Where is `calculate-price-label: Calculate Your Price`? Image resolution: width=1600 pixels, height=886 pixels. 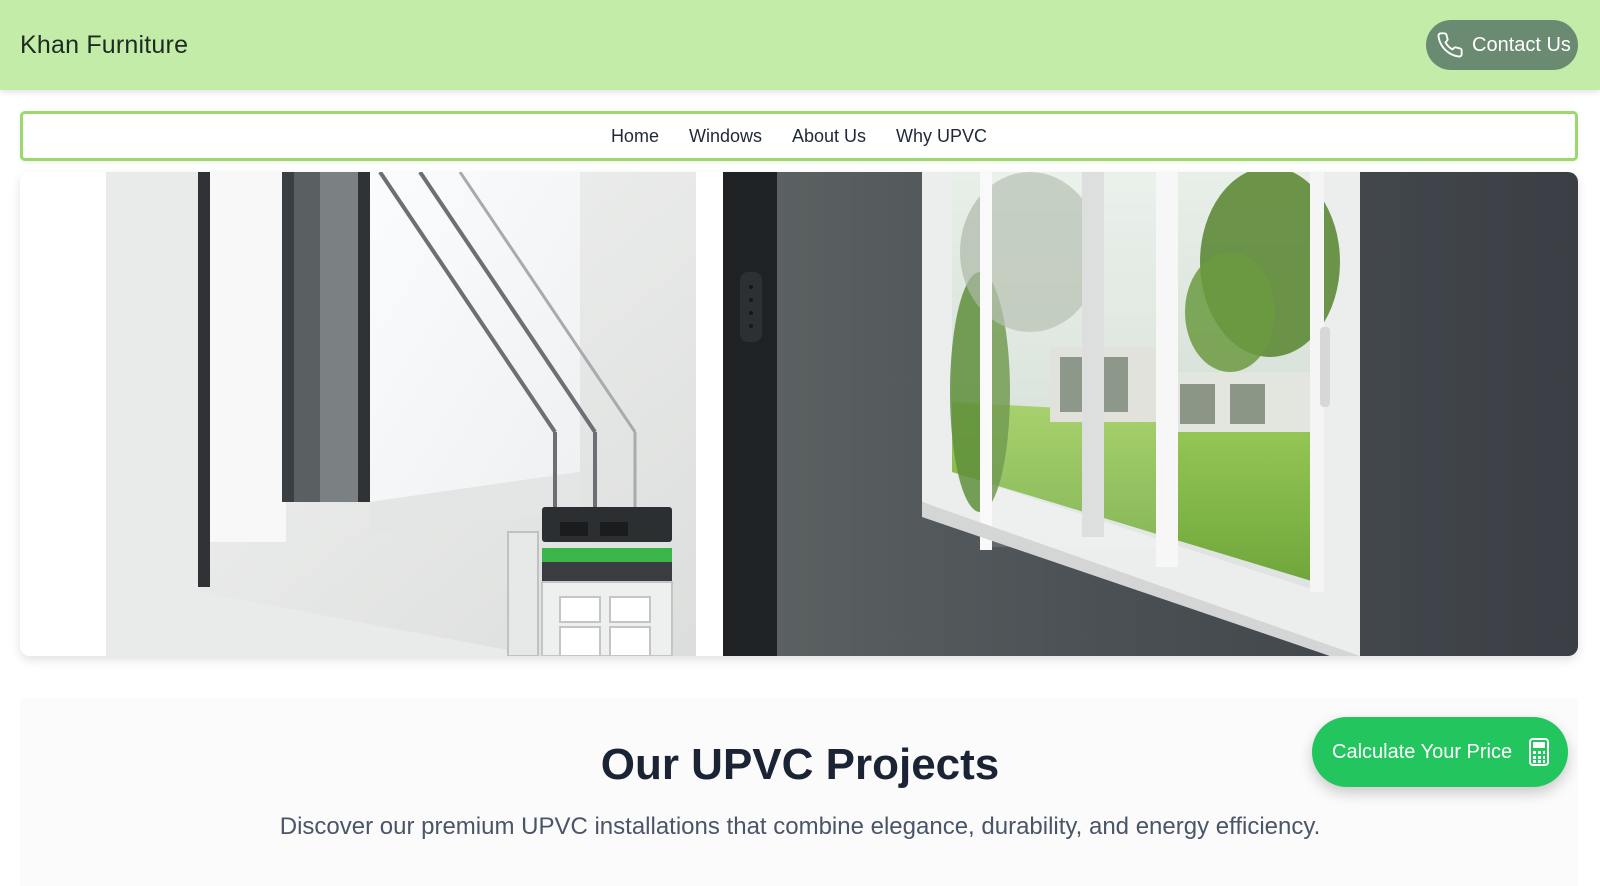 calculate-price-label: Calculate Your Price is located at coordinates (1422, 751).